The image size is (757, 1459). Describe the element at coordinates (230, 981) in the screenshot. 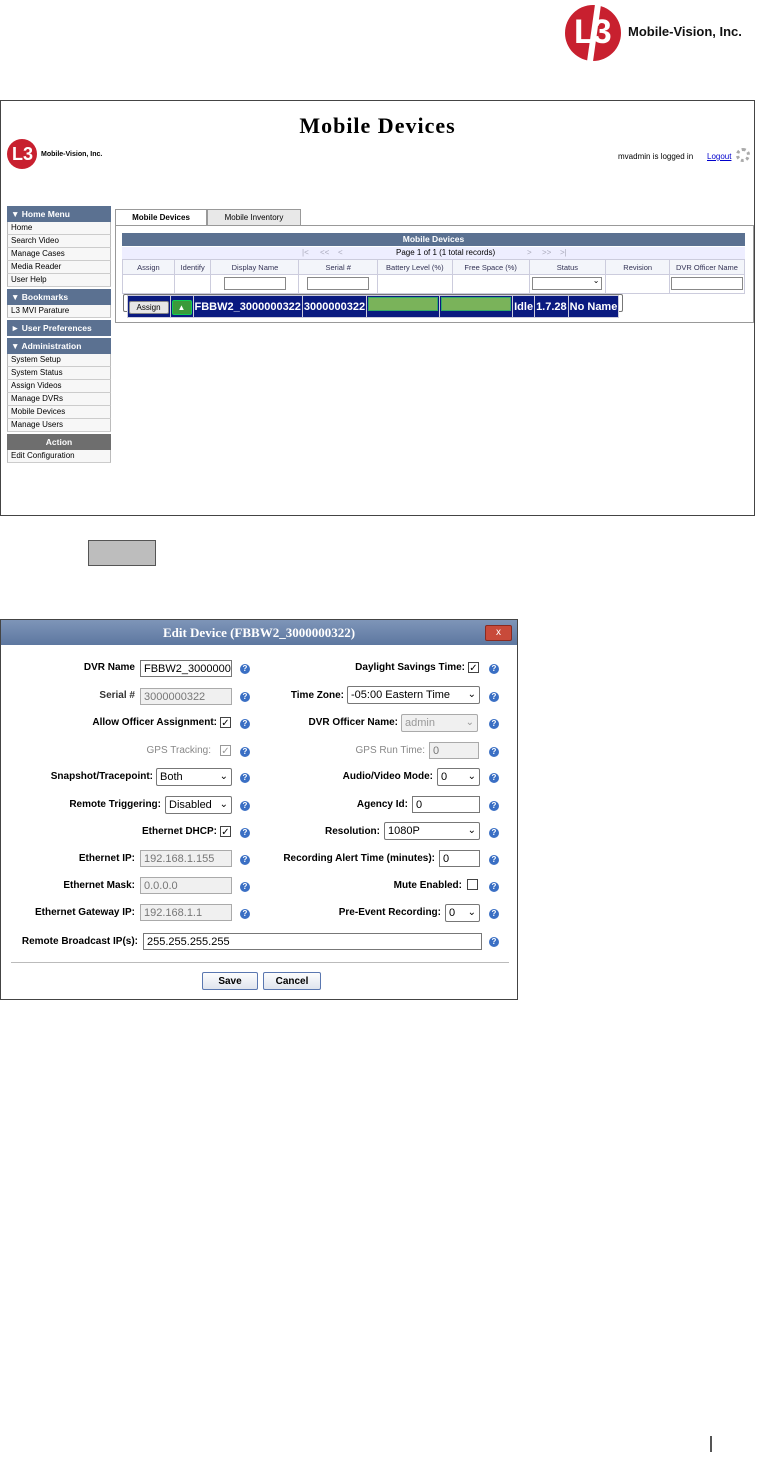

I see `save-button: Save` at that location.